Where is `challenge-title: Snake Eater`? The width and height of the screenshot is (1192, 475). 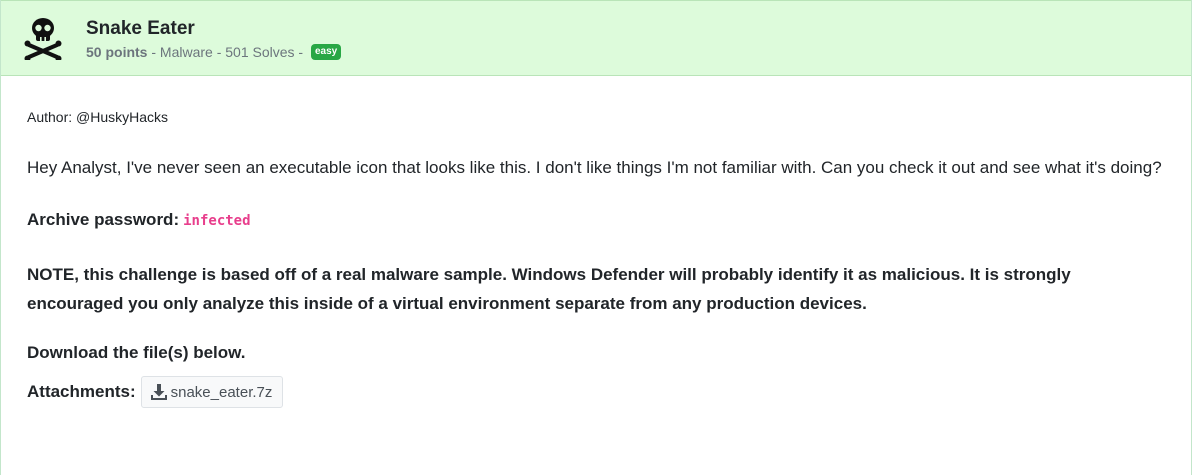 challenge-title: Snake Eater is located at coordinates (140, 28).